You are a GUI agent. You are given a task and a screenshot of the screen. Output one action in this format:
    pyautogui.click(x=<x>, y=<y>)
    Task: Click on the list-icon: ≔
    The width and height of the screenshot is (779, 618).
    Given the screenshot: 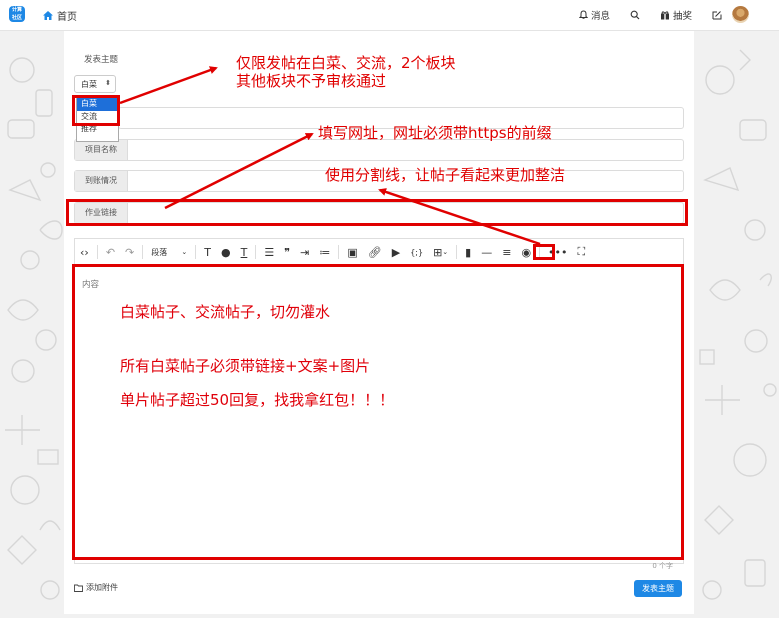 What is the action you would take?
    pyautogui.click(x=325, y=252)
    